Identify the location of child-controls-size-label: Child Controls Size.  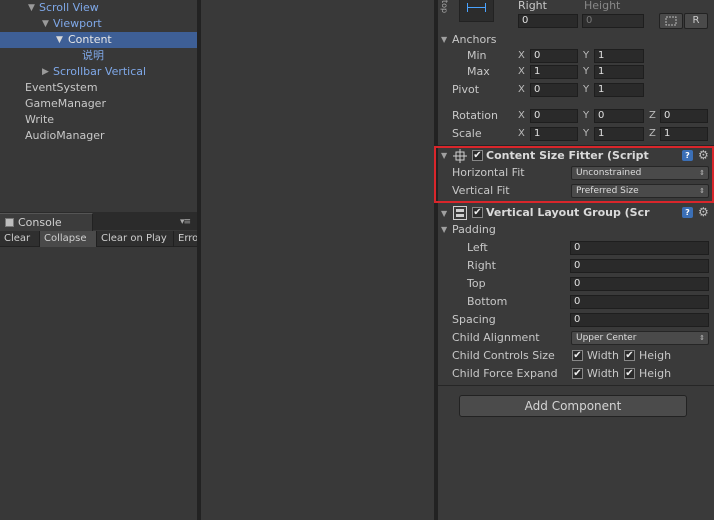
(503, 355).